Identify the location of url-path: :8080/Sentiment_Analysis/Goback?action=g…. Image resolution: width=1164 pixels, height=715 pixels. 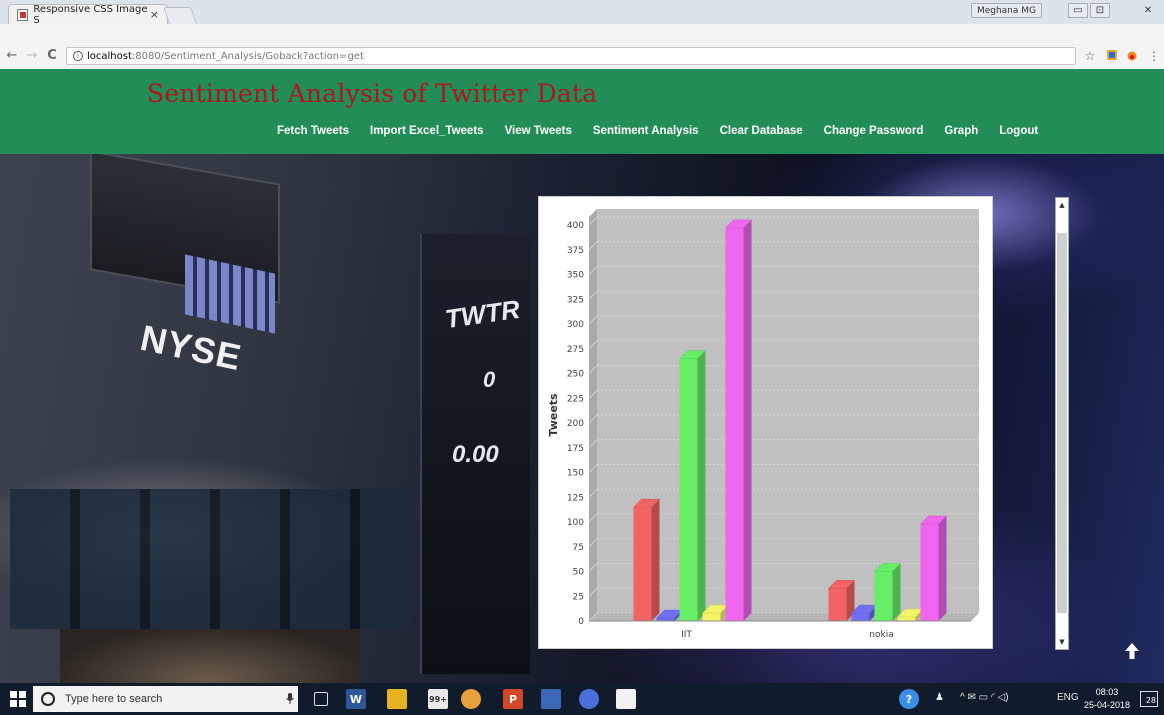
(247, 56).